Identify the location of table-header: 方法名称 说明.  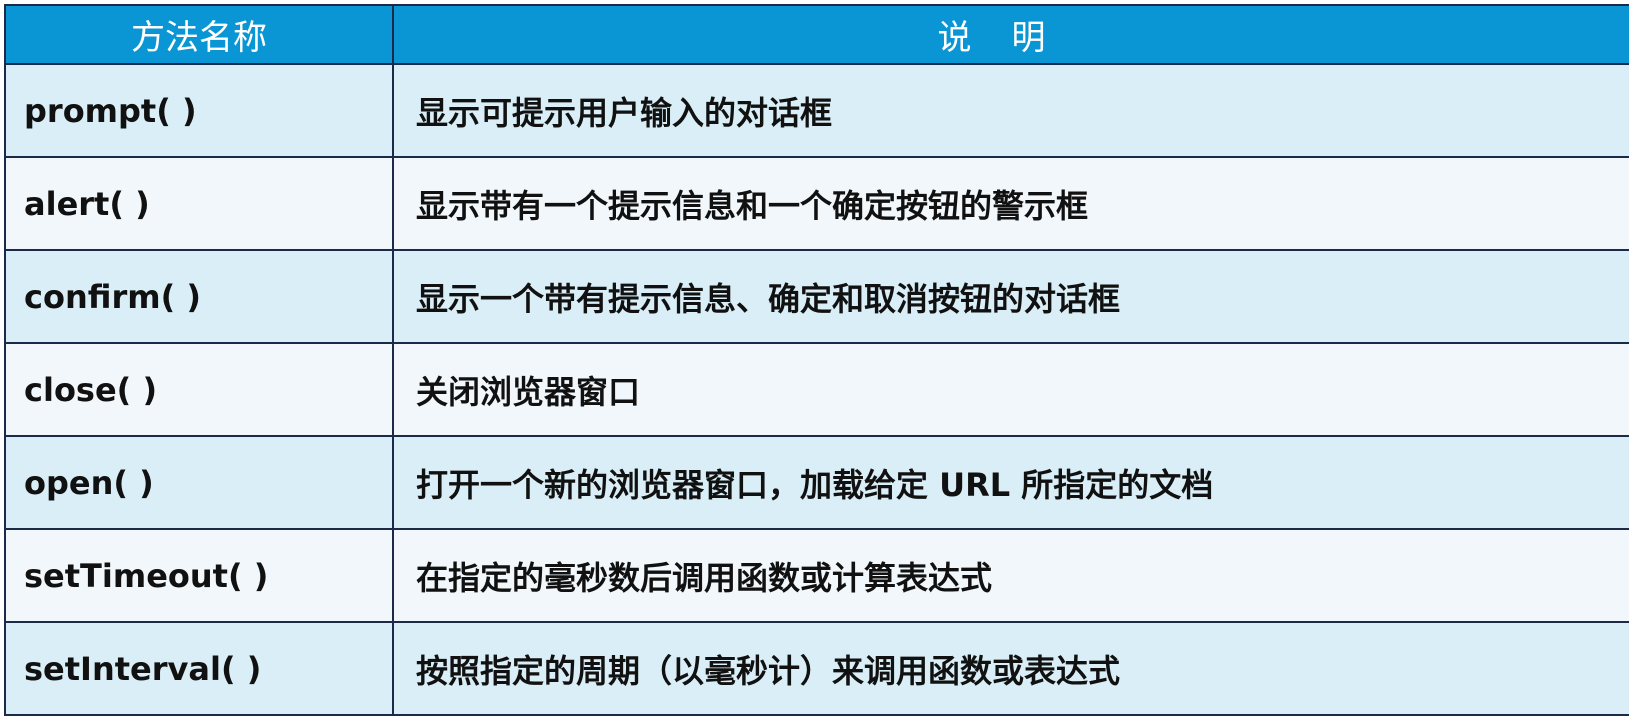
(816, 34).